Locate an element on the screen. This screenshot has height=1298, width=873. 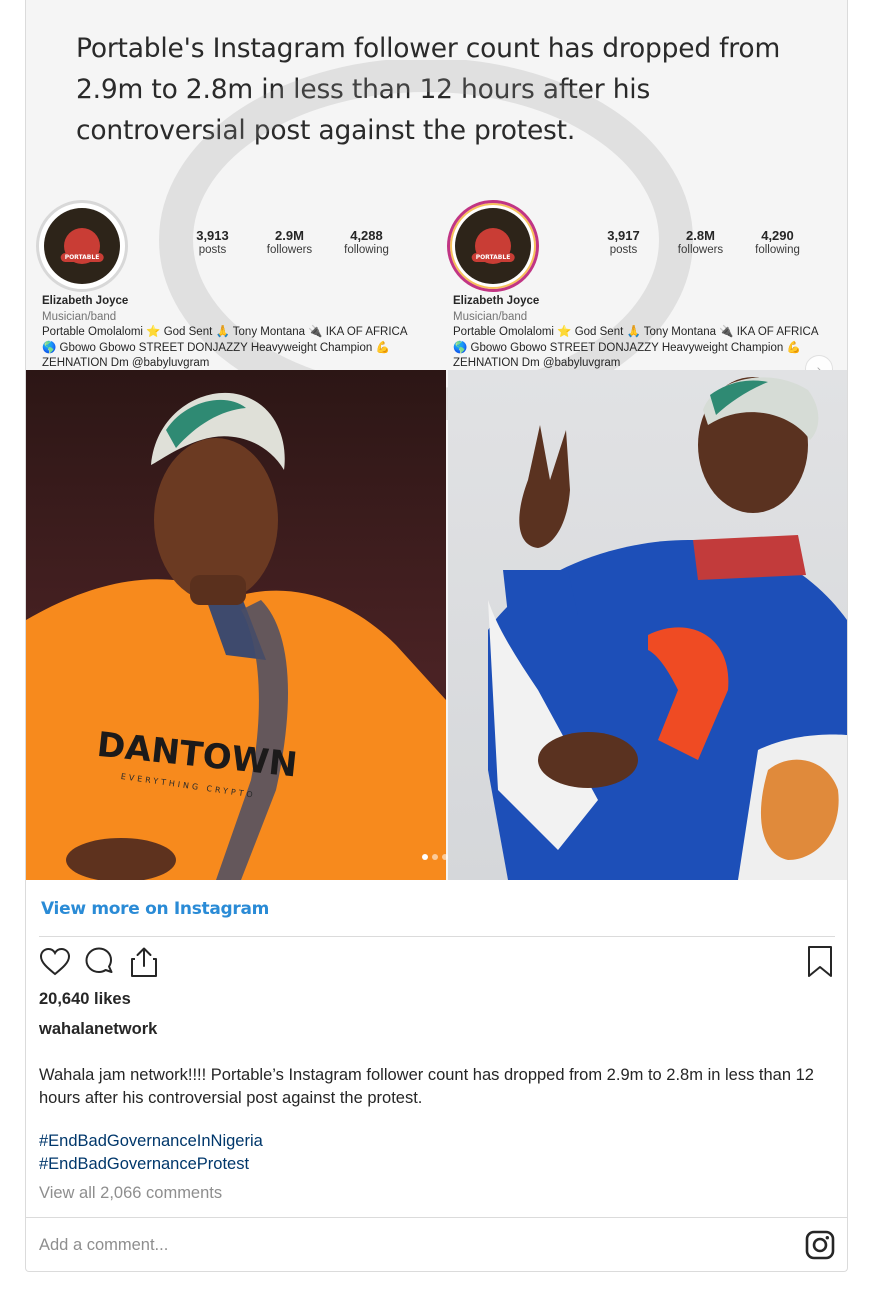
following-stat: 4,288 following is located at coordinates (366, 242).